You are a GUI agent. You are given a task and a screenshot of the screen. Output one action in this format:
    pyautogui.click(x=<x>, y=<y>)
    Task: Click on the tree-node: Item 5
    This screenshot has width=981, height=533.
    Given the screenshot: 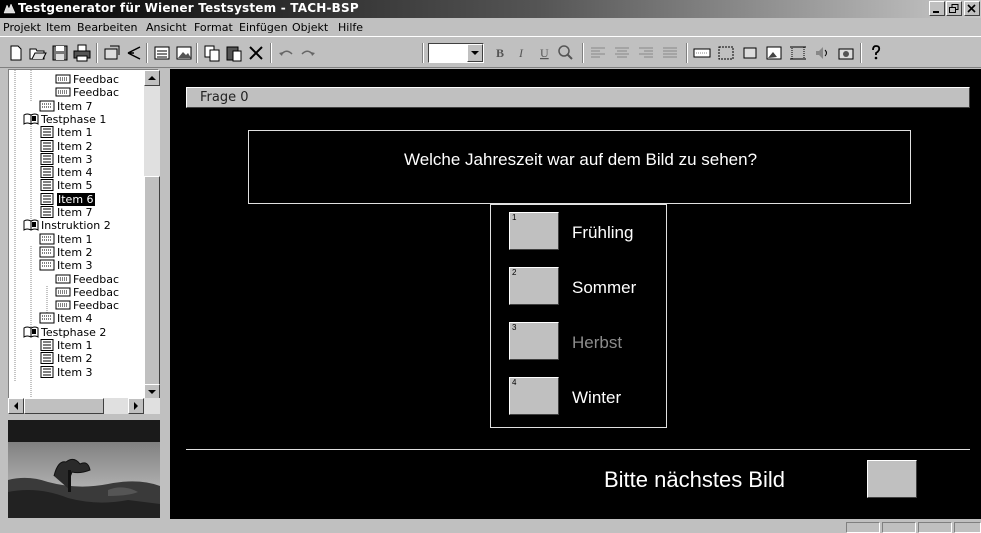 What is the action you would take?
    pyautogui.click(x=83, y=185)
    